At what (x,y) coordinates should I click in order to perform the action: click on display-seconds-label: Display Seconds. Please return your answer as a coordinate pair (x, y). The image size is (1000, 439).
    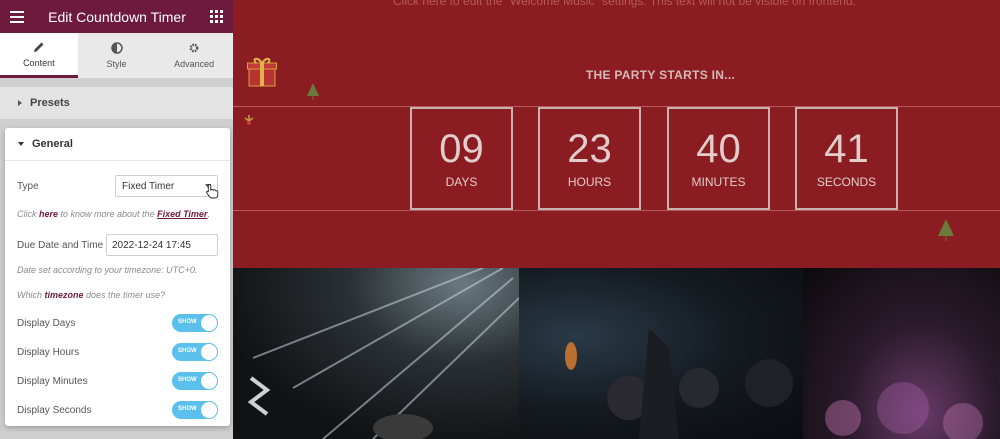
    Looking at the image, I should click on (54, 410).